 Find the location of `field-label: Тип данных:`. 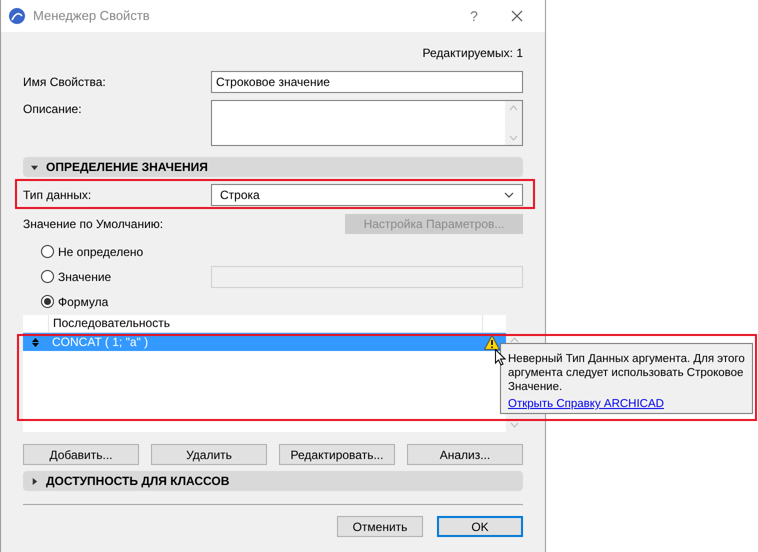

field-label: Тип данных: is located at coordinates (57, 195).